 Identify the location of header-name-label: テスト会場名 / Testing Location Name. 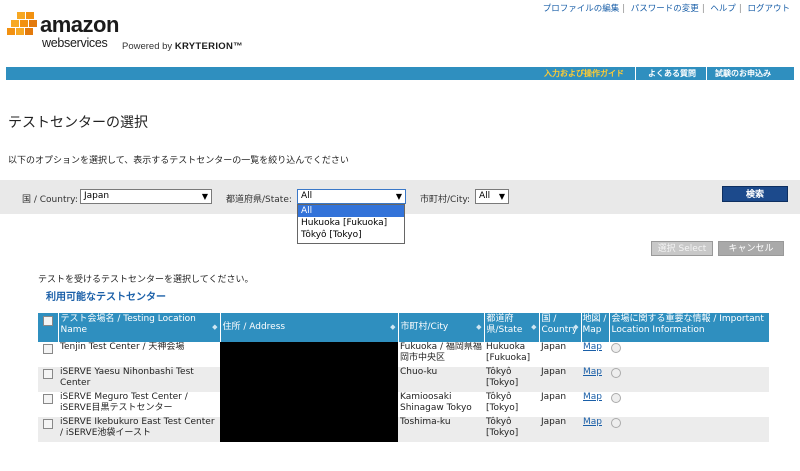
(128, 324).